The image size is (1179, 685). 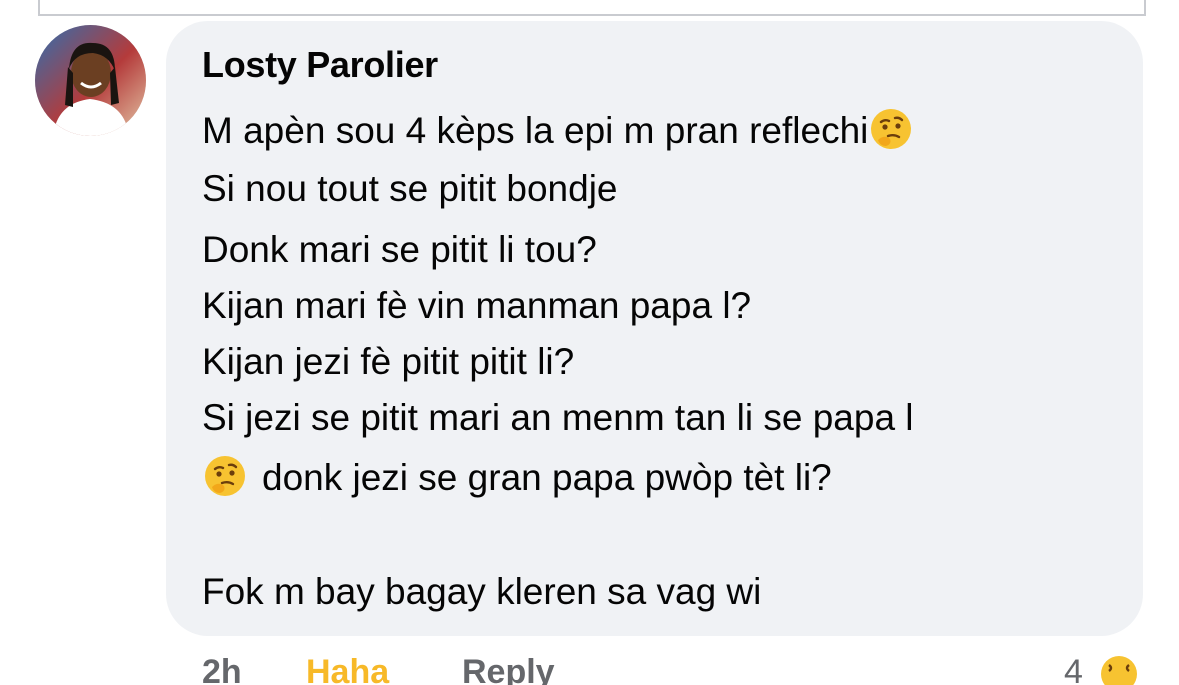 What do you see at coordinates (589, 665) in the screenshot?
I see `comment-actions-bar: 2h Haha Reply 4` at bounding box center [589, 665].